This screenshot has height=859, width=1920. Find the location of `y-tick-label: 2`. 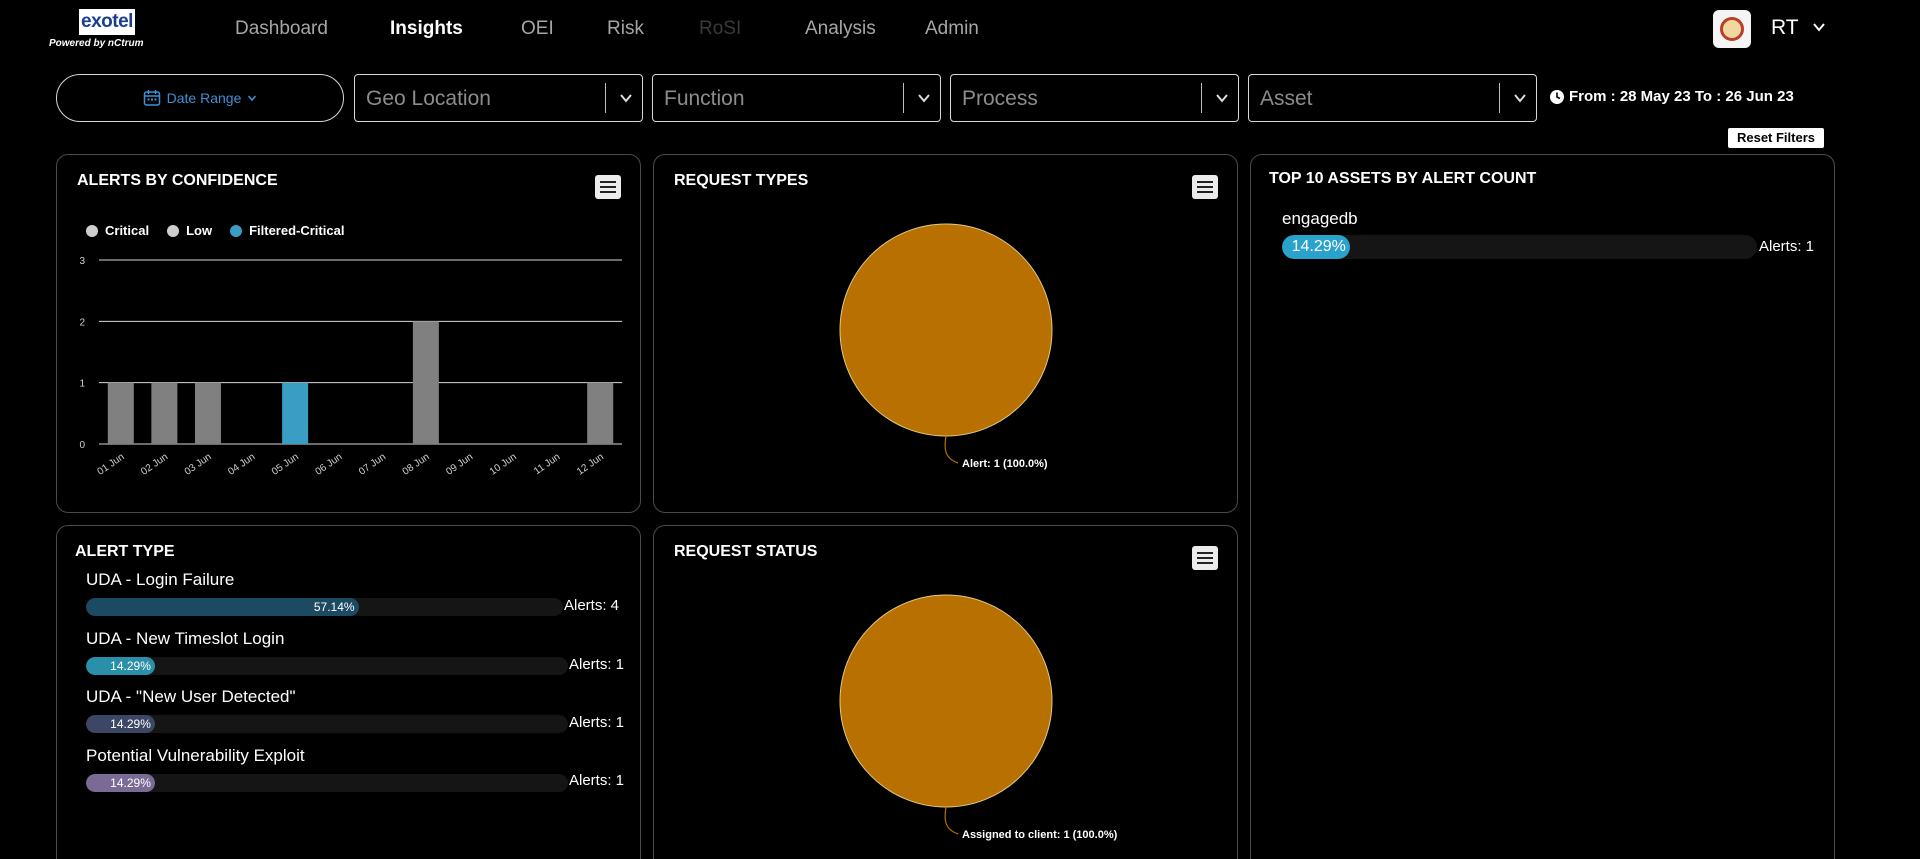

y-tick-label: 2 is located at coordinates (82, 322).